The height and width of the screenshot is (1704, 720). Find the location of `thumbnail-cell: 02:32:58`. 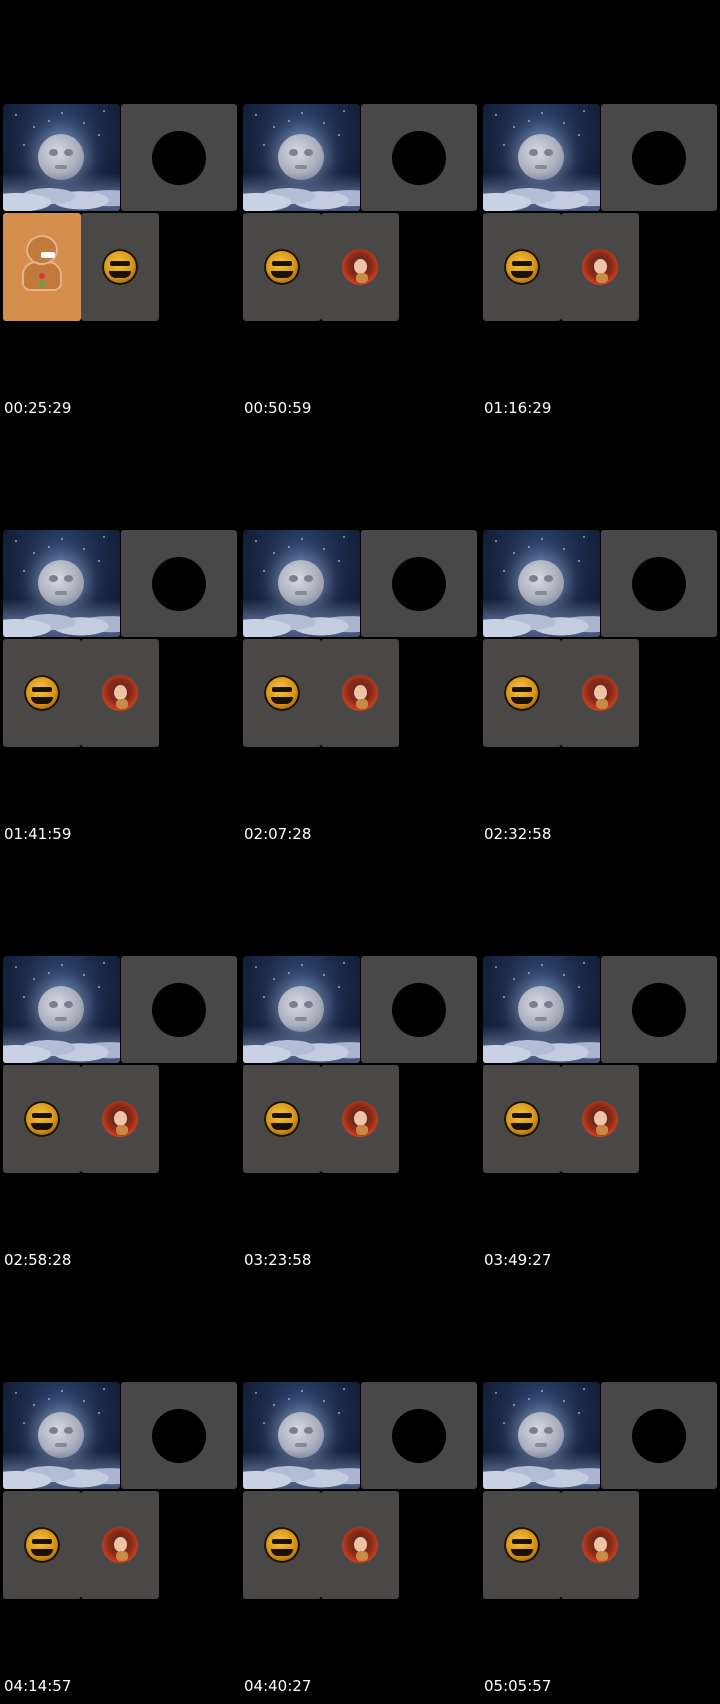

thumbnail-cell: 02:32:58 is located at coordinates (600, 639).